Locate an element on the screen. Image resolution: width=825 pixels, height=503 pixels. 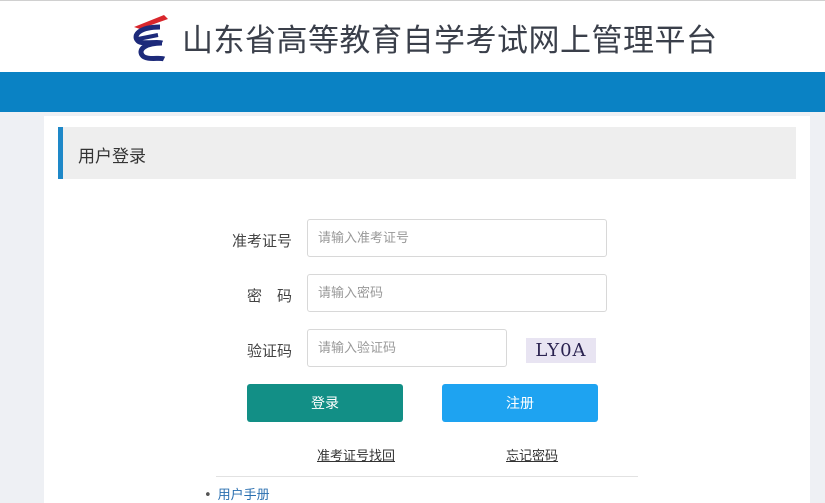
captcha-label: 验证码 is located at coordinates (269, 351).